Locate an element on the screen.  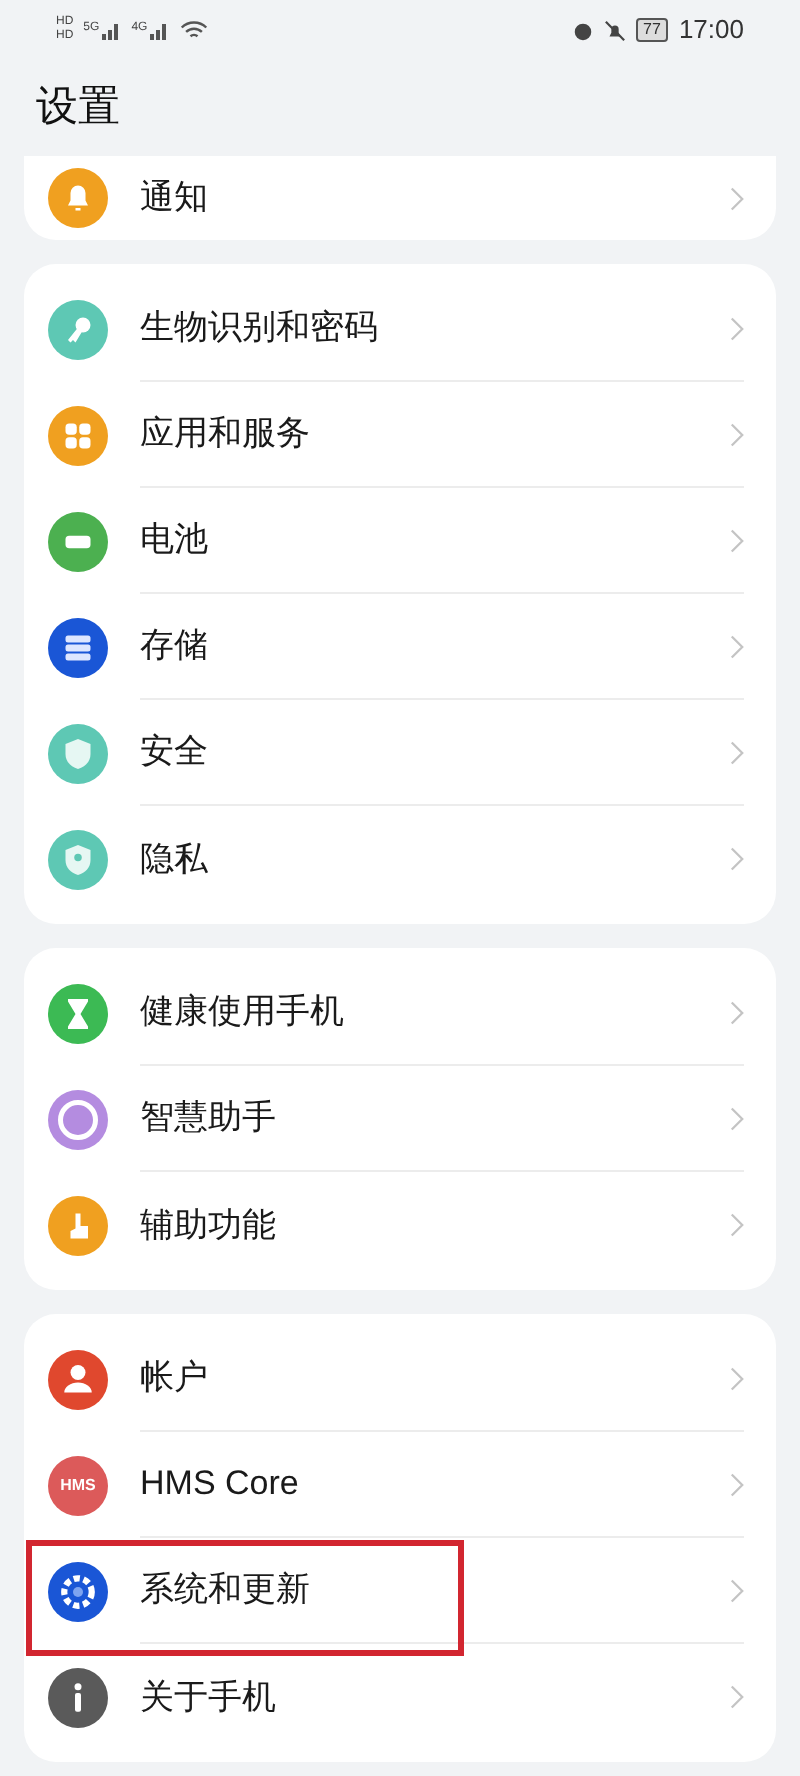
setting-label: 隐私 is located at coordinates (174, 859).